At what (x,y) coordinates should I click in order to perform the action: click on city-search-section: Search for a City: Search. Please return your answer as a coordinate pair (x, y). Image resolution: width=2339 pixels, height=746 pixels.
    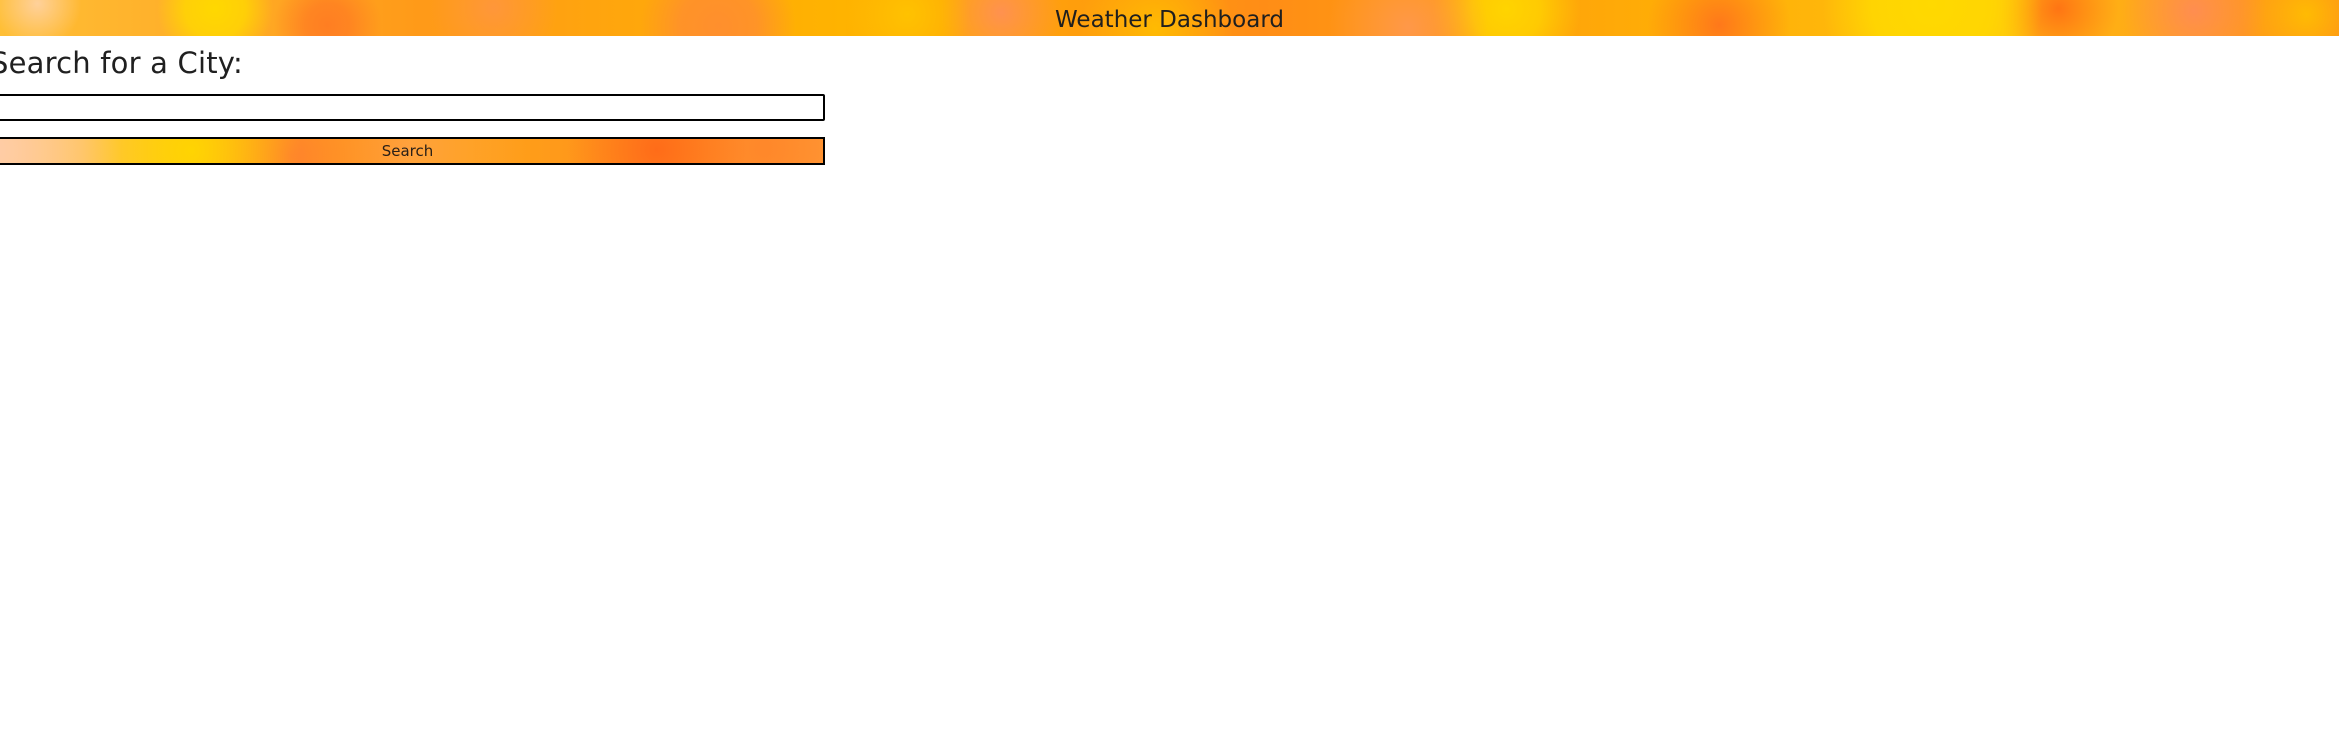
    Looking at the image, I should click on (413, 105).